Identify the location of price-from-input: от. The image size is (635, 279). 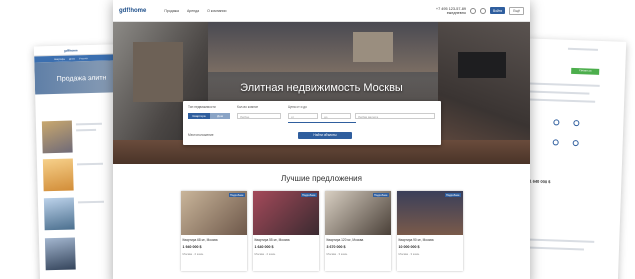
(303, 116).